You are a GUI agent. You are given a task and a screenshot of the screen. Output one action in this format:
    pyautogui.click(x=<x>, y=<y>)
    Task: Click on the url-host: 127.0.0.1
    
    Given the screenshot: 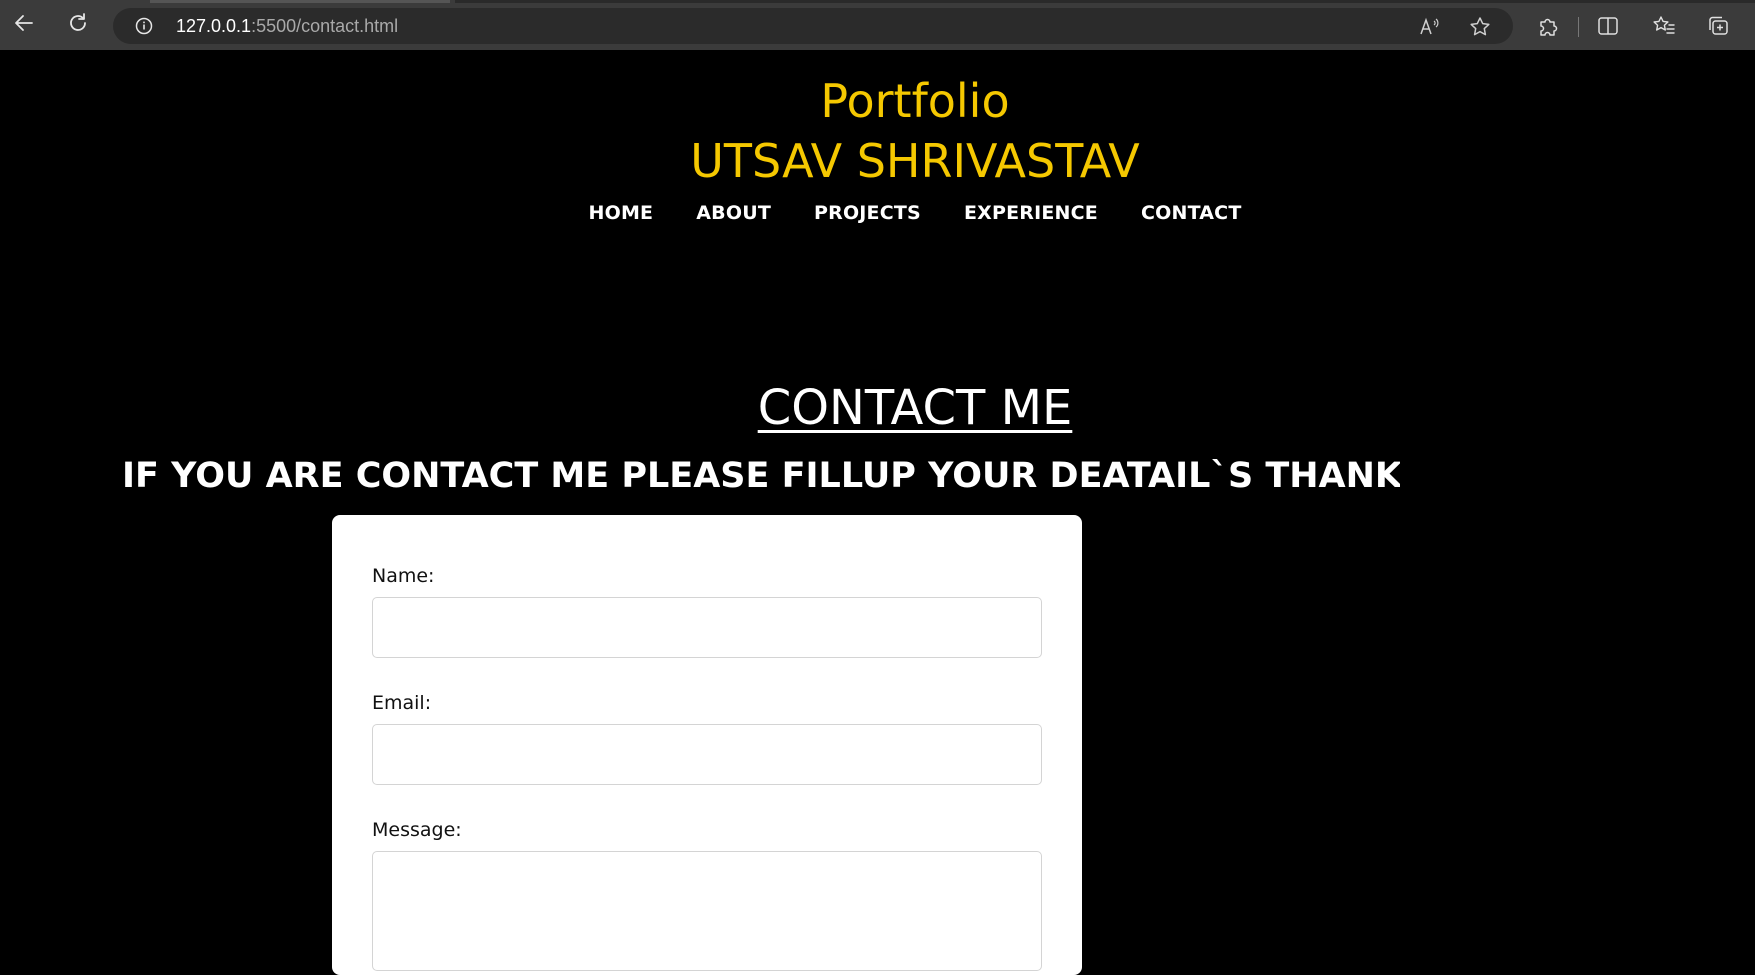 What is the action you would take?
    pyautogui.click(x=214, y=26)
    